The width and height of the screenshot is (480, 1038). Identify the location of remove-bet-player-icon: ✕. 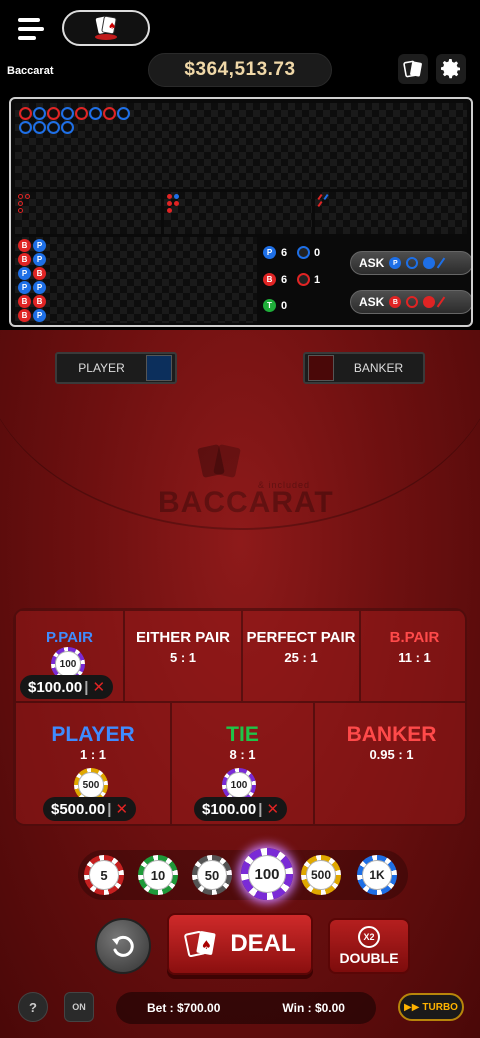
(121, 809).